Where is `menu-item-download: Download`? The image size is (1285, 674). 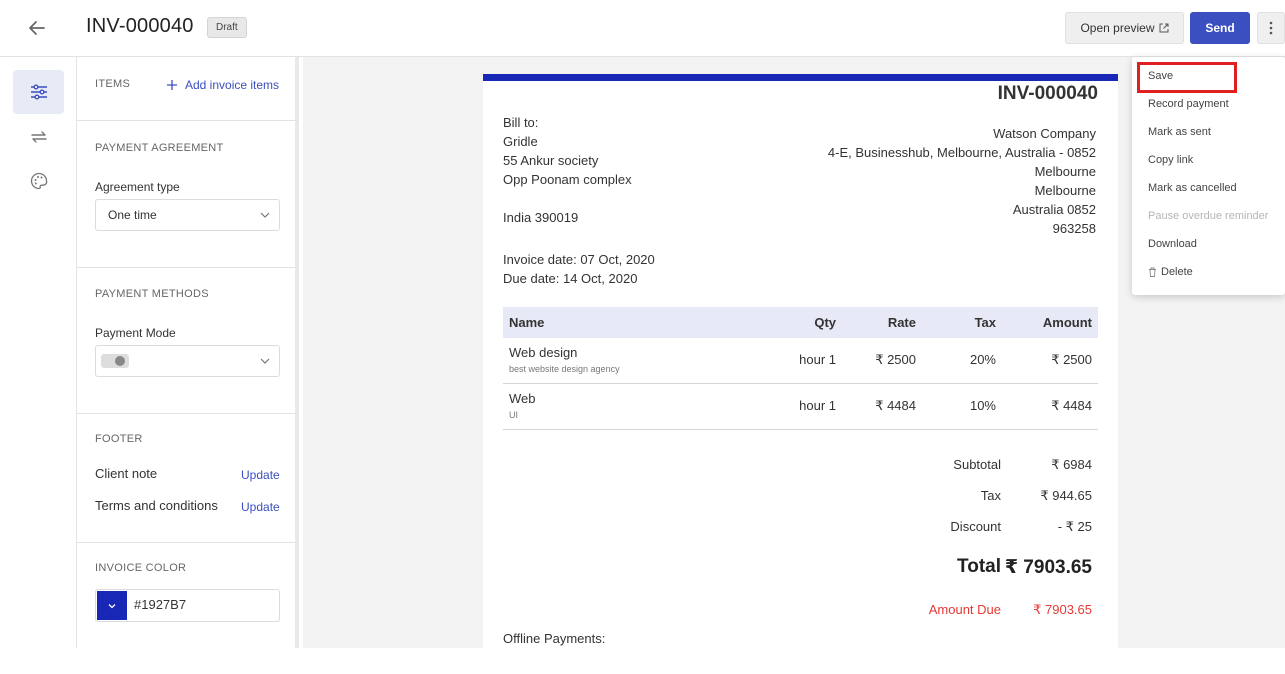 menu-item-download: Download is located at coordinates (1172, 244).